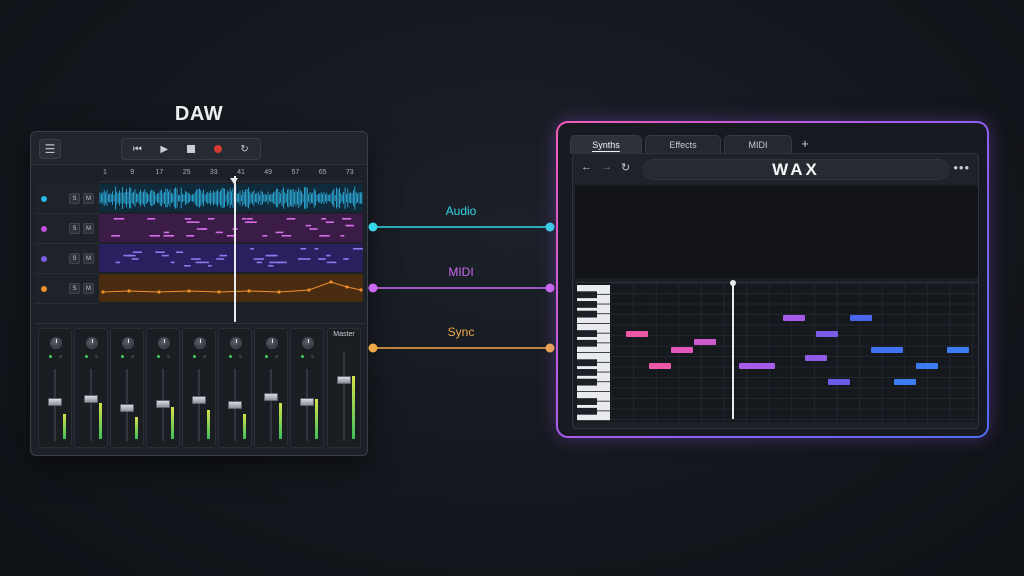  I want to click on forward-arrow-icon: →, so click(606, 167).